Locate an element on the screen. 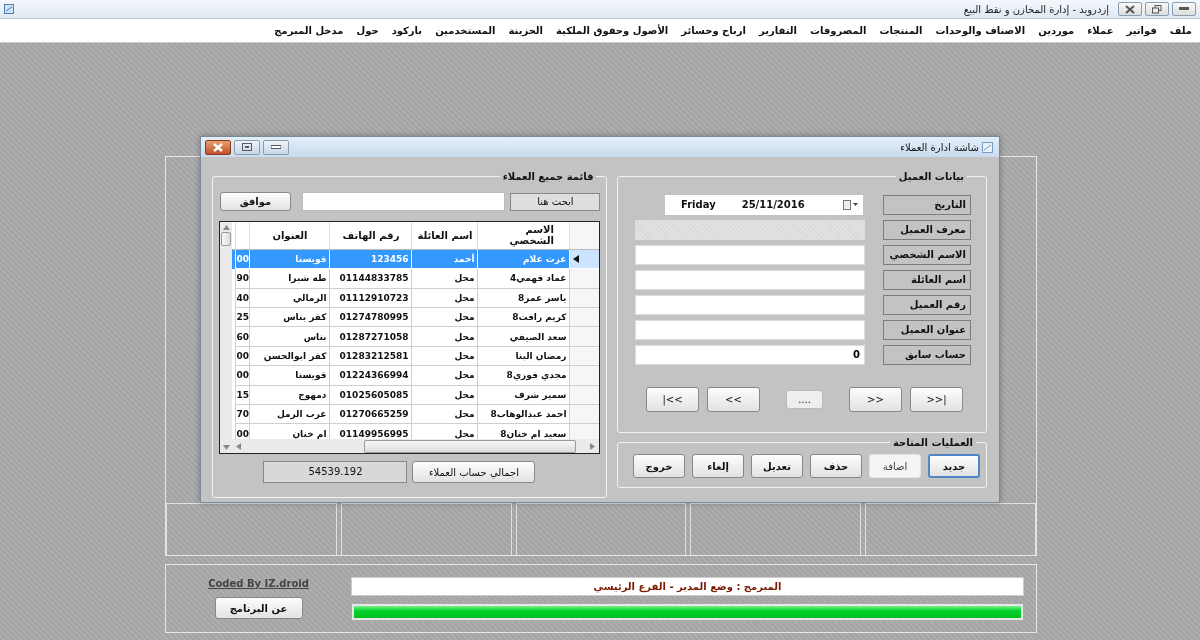 The width and height of the screenshot is (1200, 640). field-label: حساب سابق is located at coordinates (927, 354).